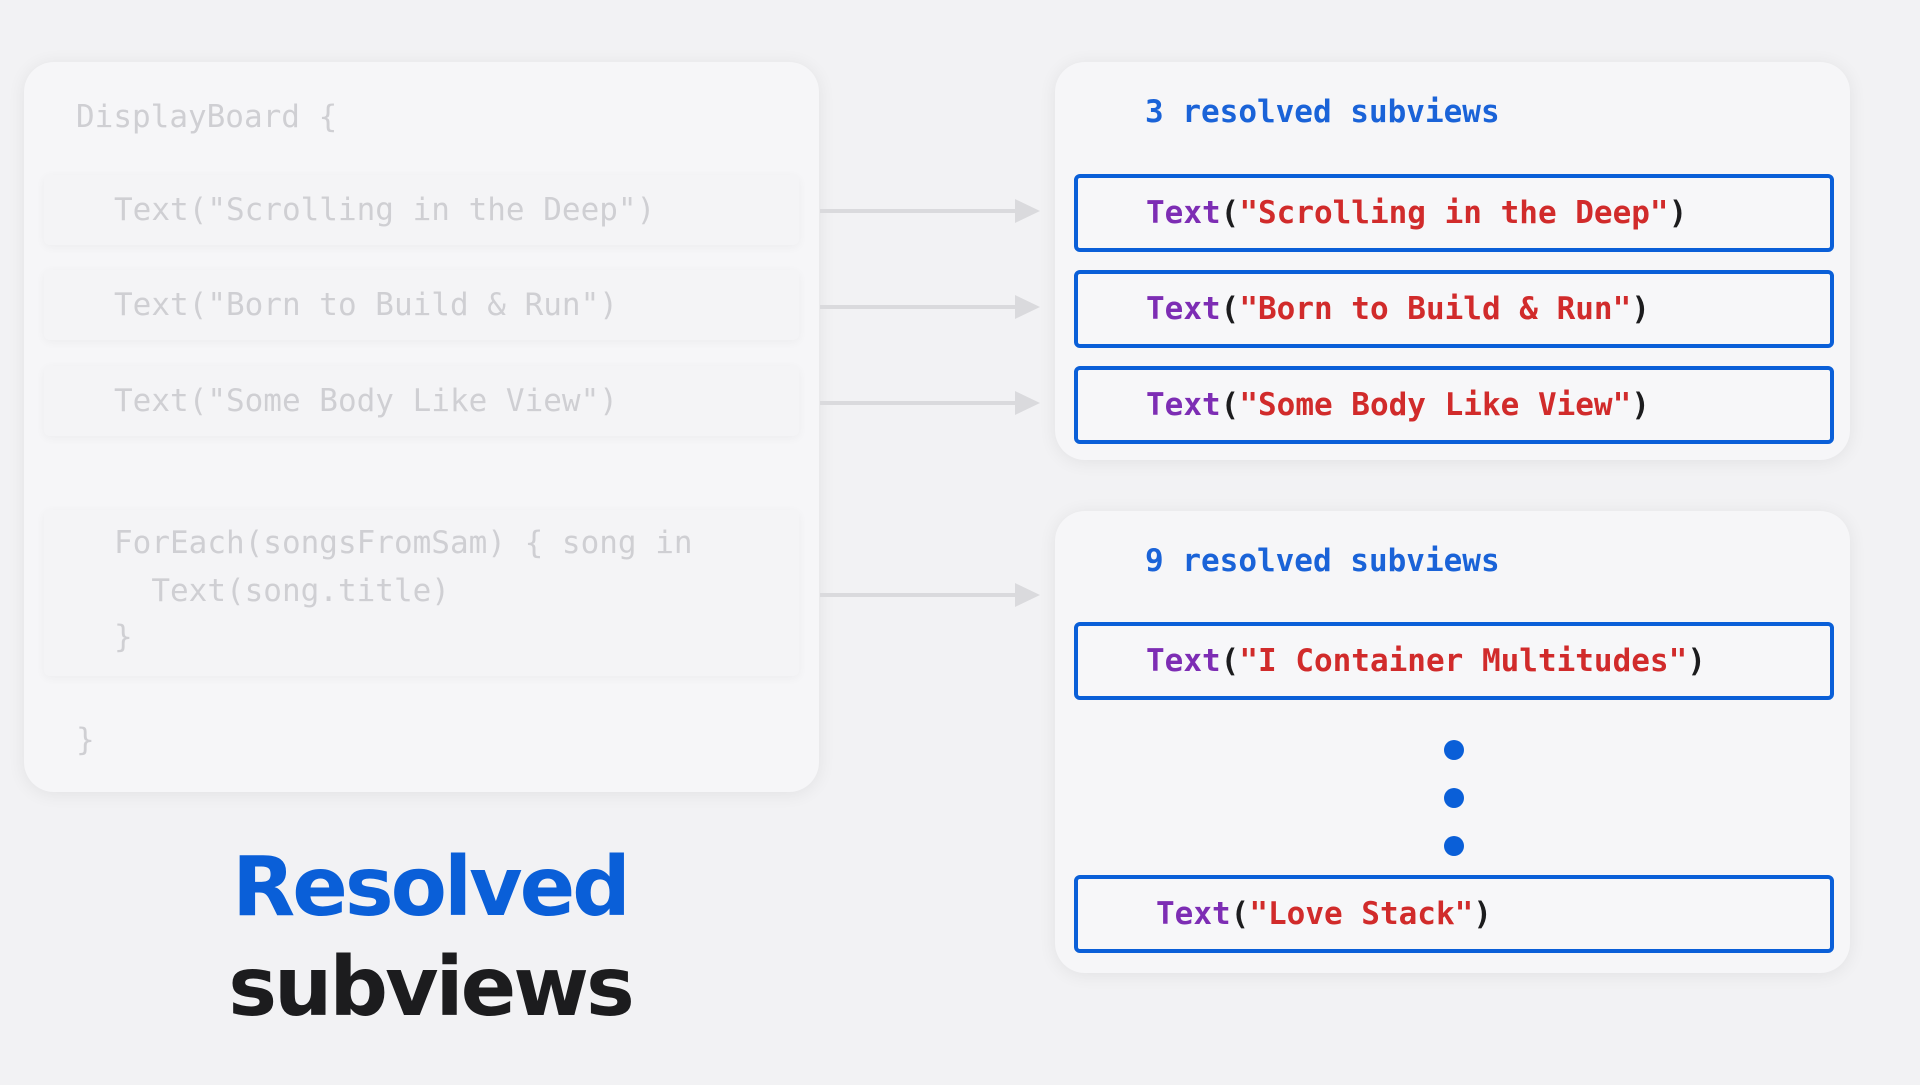 The width and height of the screenshot is (1920, 1085). I want to click on code-string: "Love Stack", so click(1361, 914).